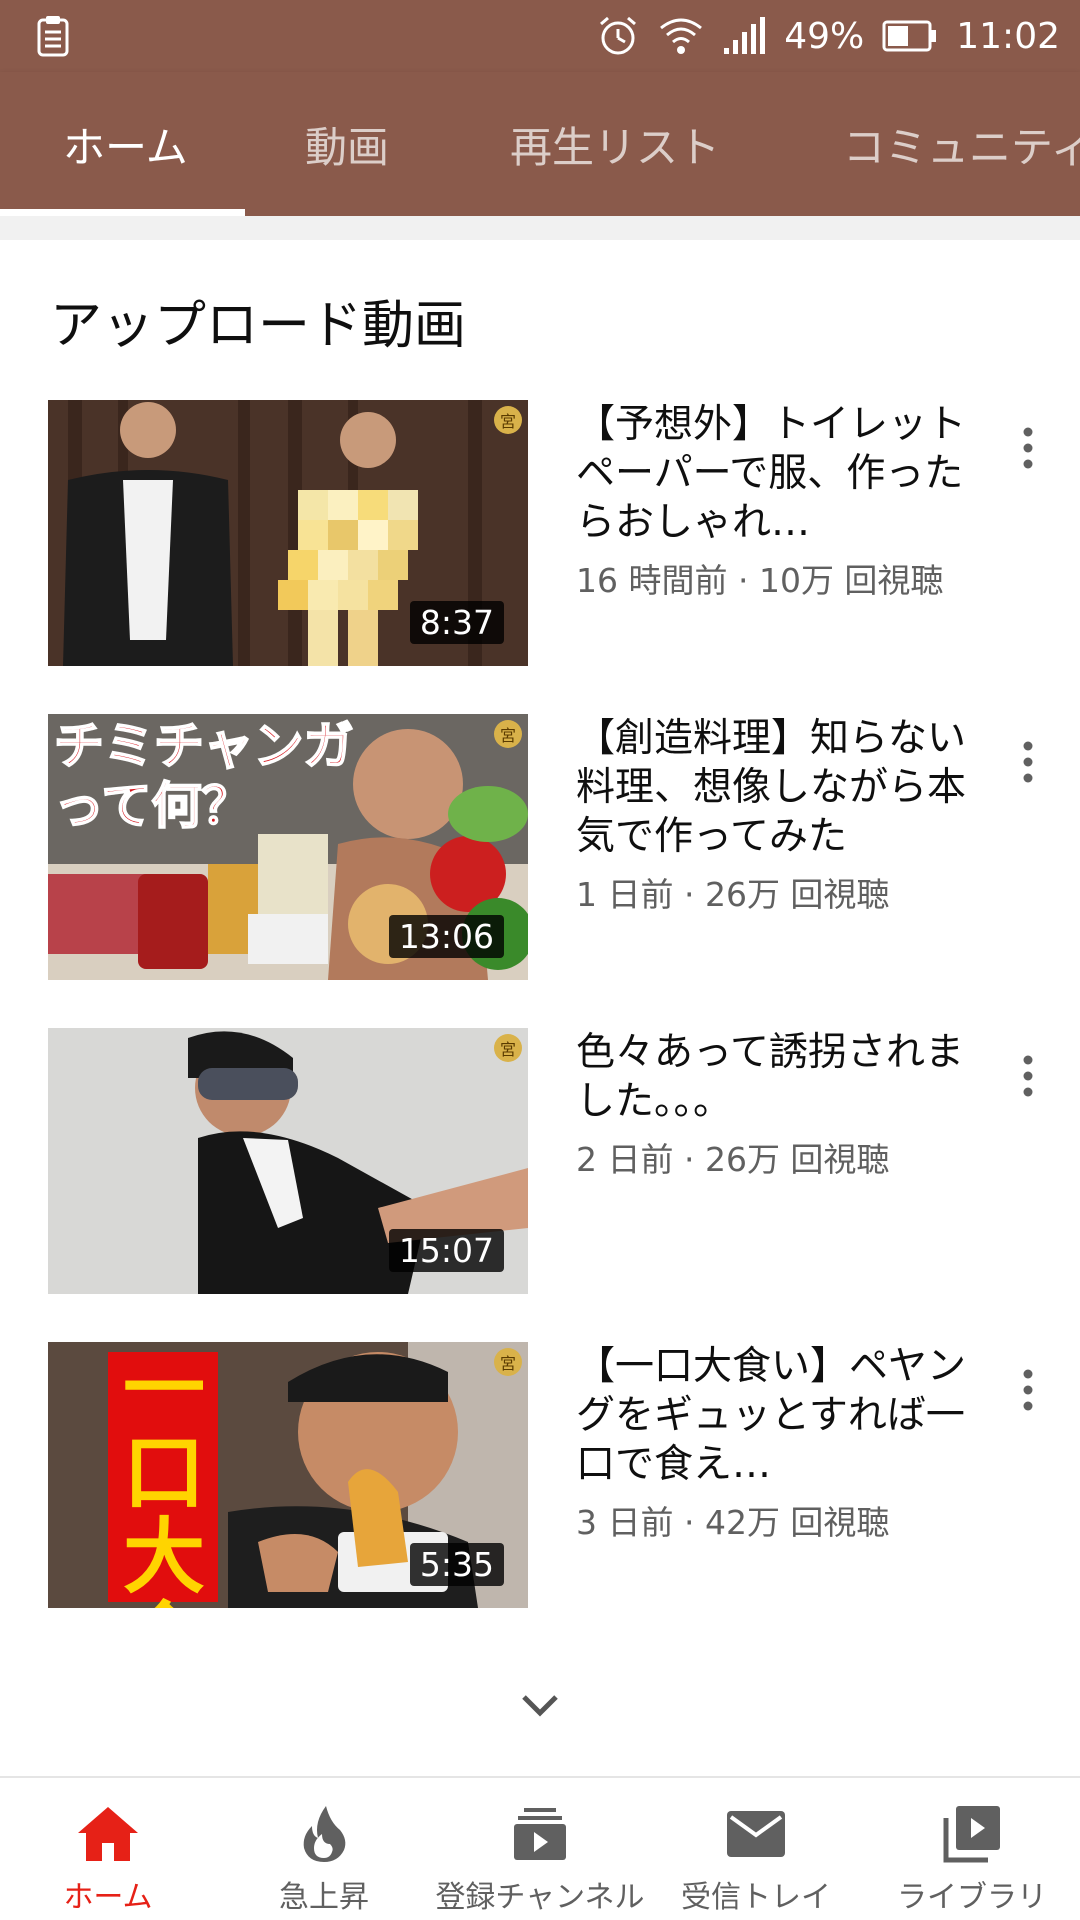 The width and height of the screenshot is (1080, 1920). Describe the element at coordinates (540, 1161) in the screenshot. I see `video-item: 宮 15:07 色々あって誘拐されました。。。 2 日前 · 26万 回視聴` at that location.